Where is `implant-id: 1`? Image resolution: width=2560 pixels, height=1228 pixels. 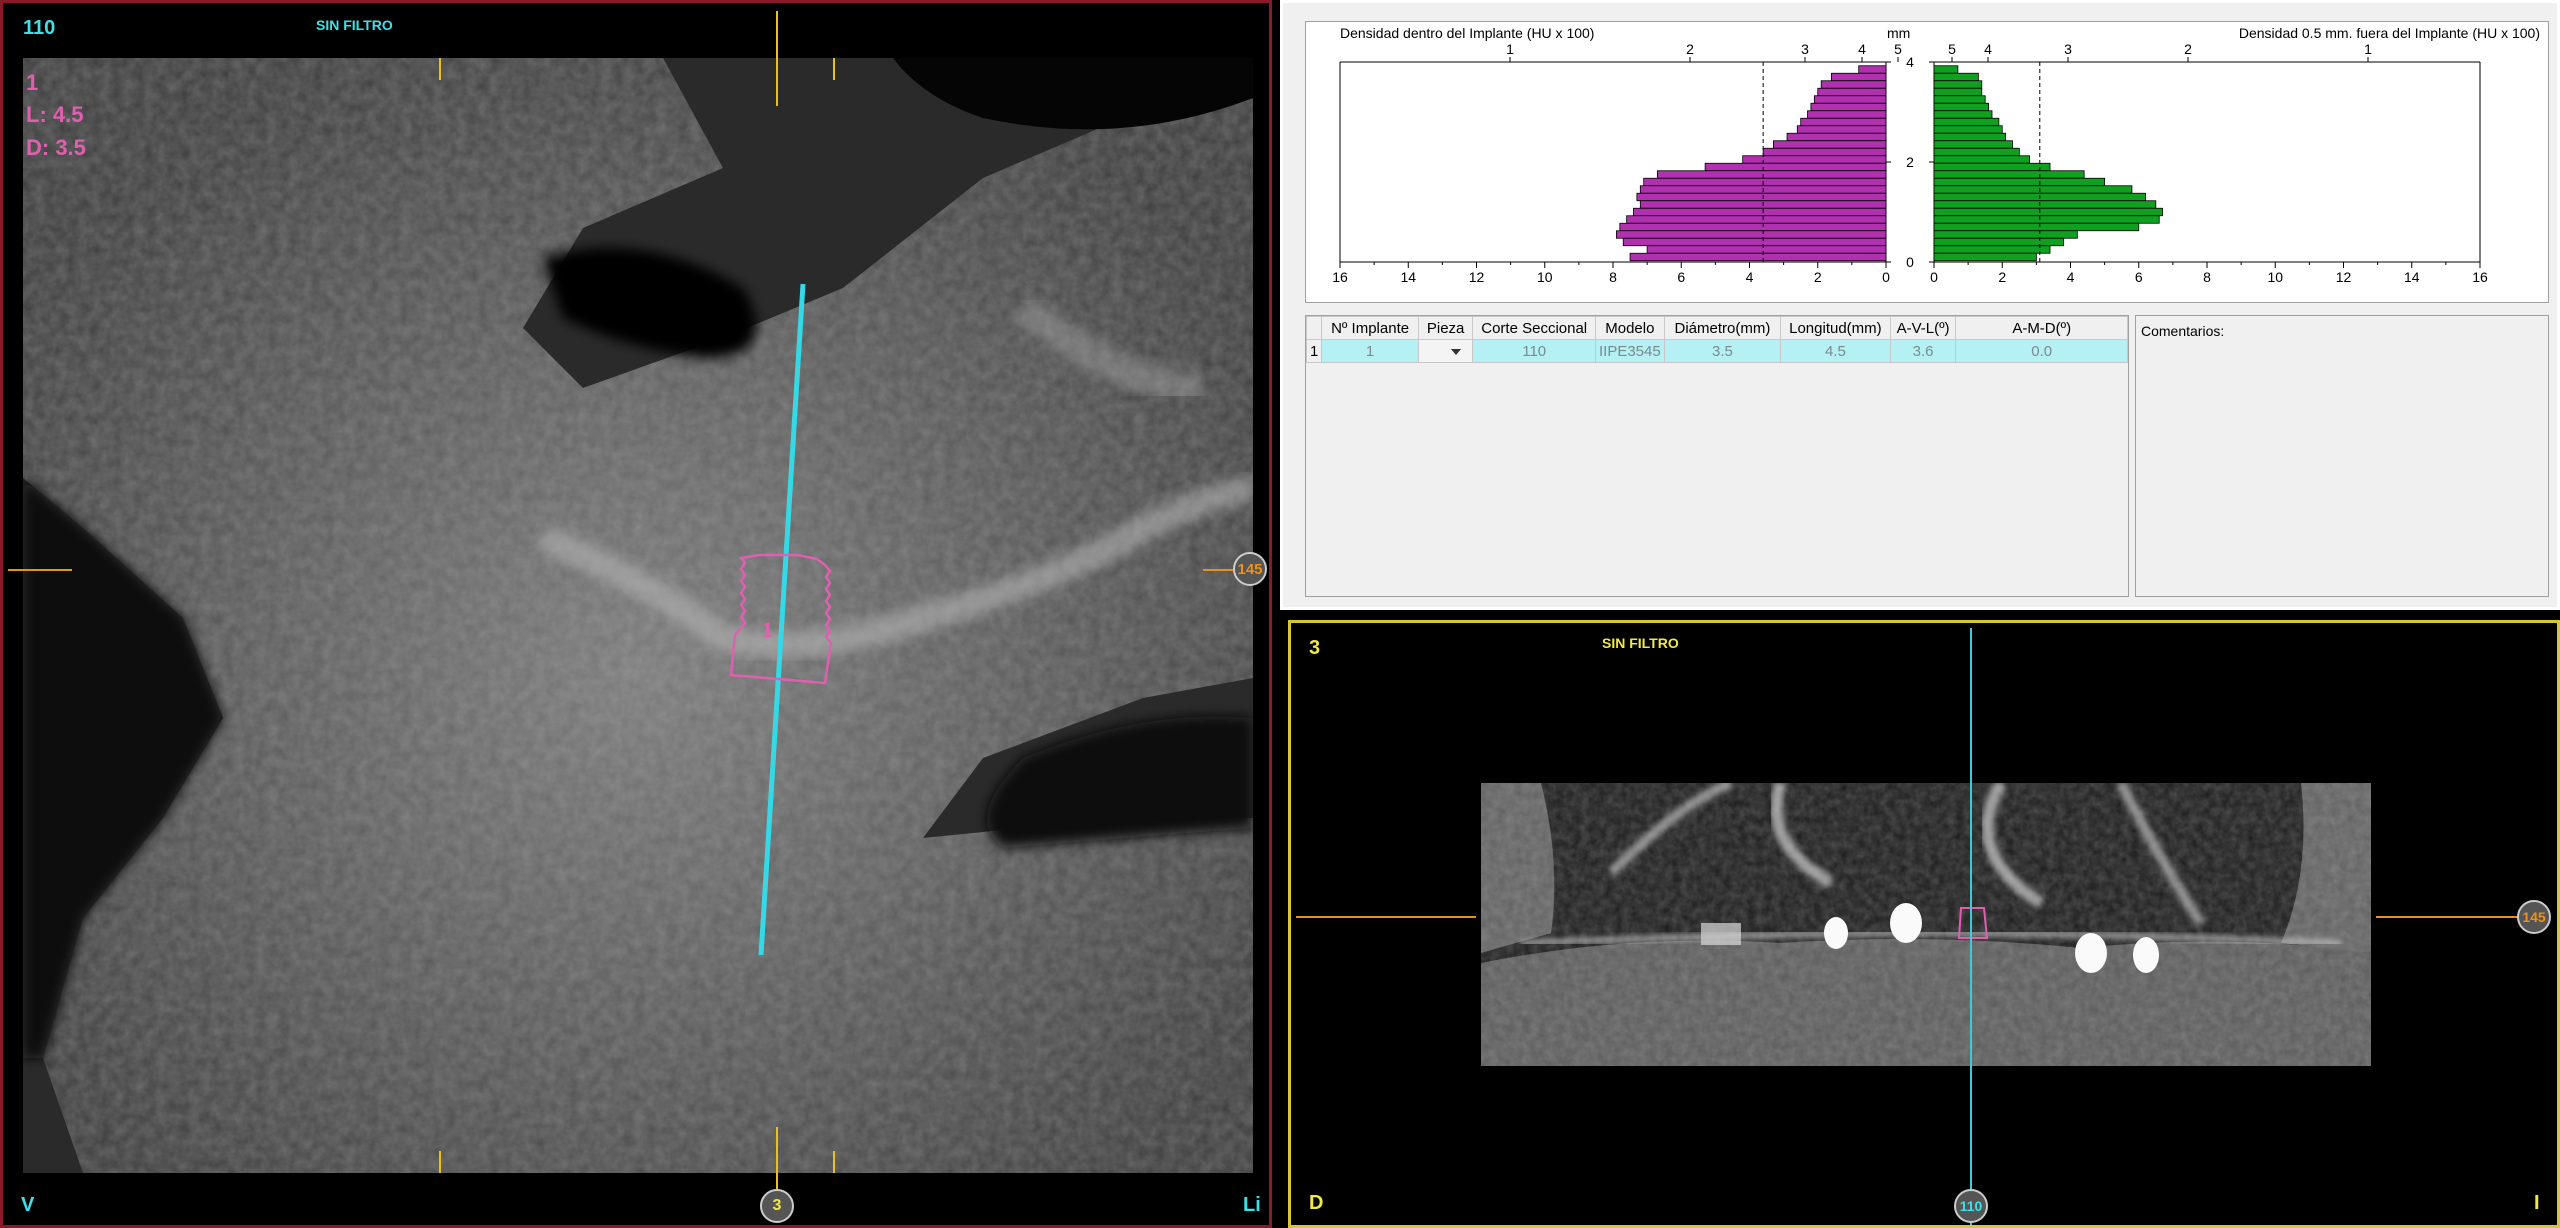 implant-id: 1 is located at coordinates (32, 82).